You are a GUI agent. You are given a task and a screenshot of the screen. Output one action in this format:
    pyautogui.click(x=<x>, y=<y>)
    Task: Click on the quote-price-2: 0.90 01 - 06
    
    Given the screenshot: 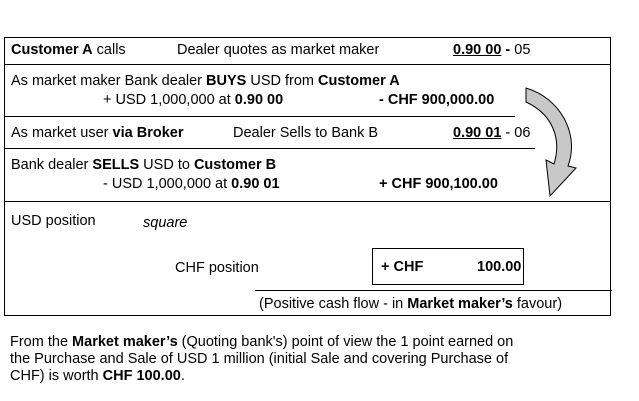 What is the action you would take?
    pyautogui.click(x=491, y=133)
    